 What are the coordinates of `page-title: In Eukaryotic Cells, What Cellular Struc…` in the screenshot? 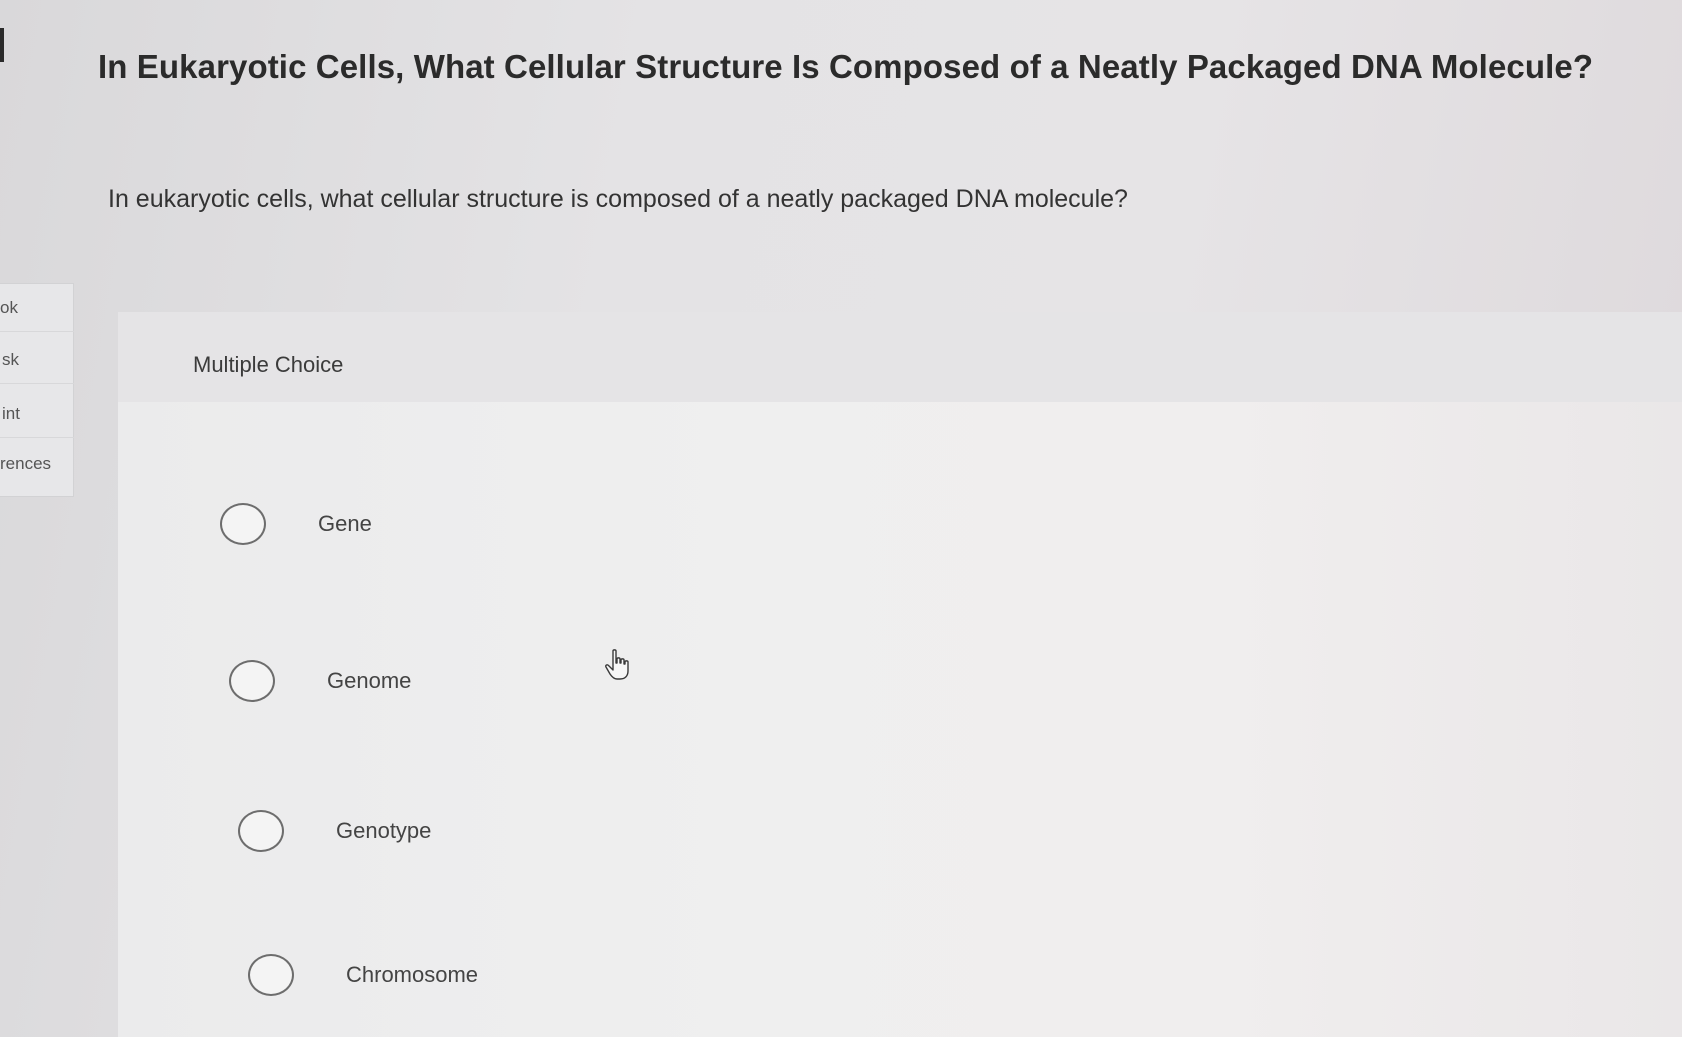 It's located at (846, 66).